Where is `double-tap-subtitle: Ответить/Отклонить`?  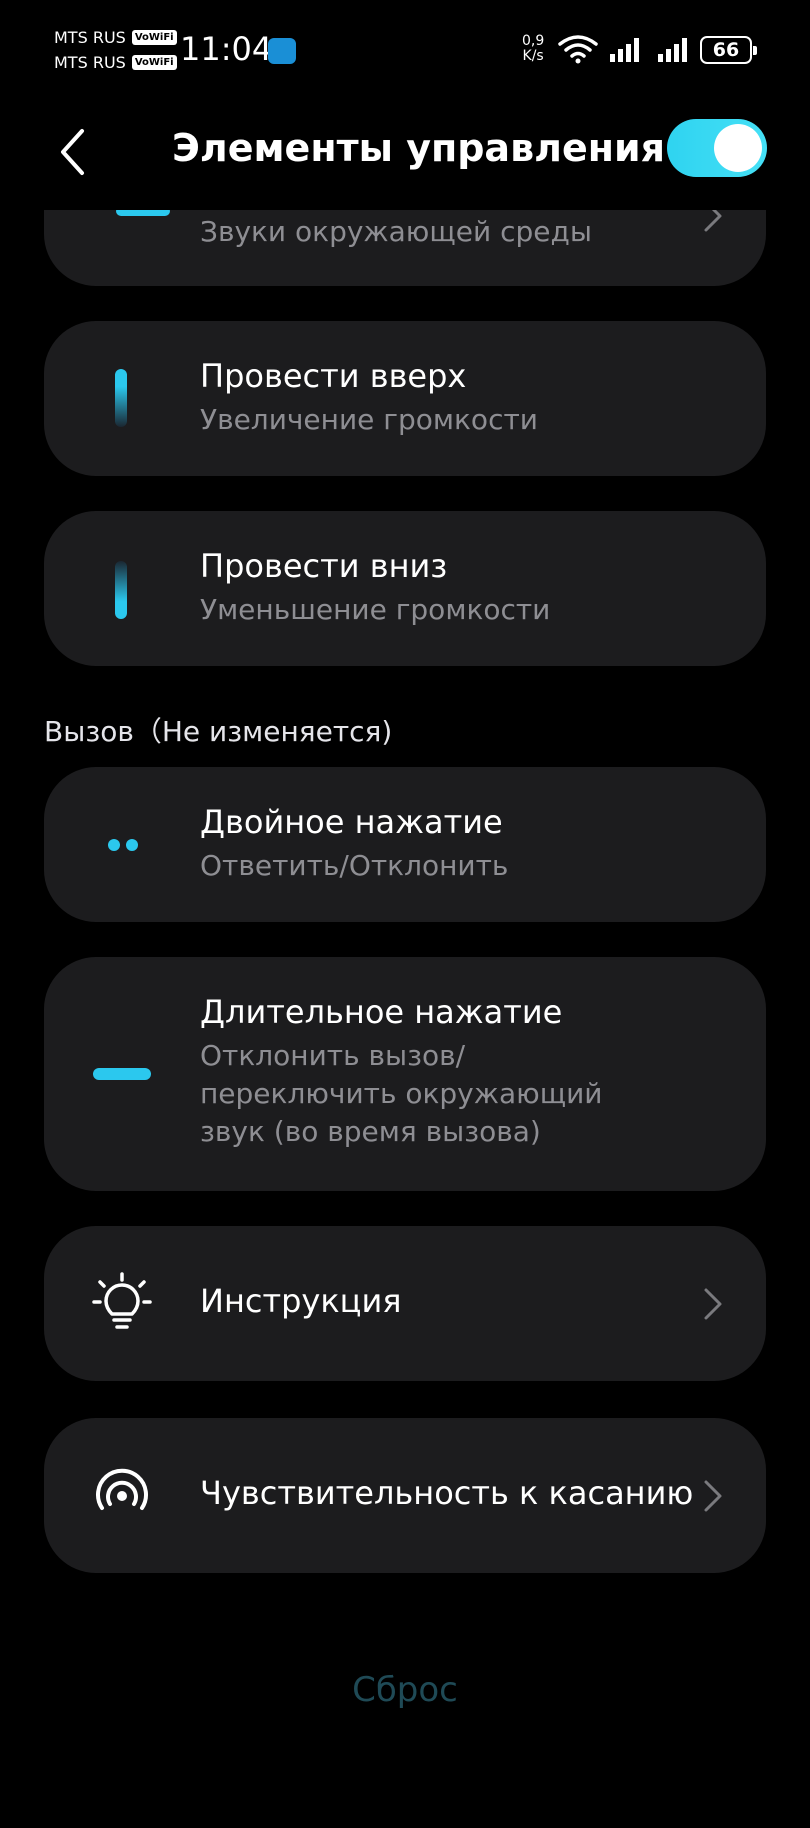 double-tap-subtitle: Ответить/Отклонить is located at coordinates (354, 865).